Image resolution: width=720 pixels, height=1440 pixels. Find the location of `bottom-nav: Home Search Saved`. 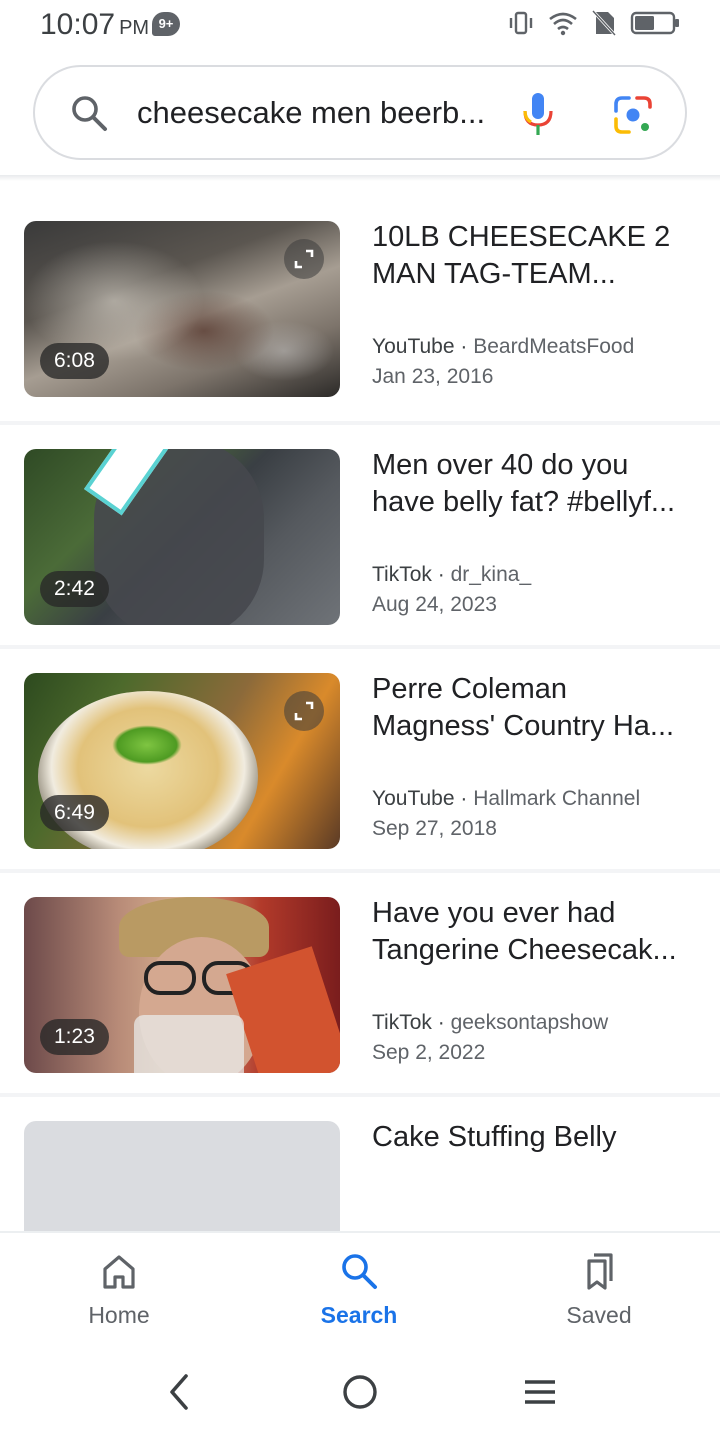

bottom-nav: Home Search Saved is located at coordinates (360, 1290).